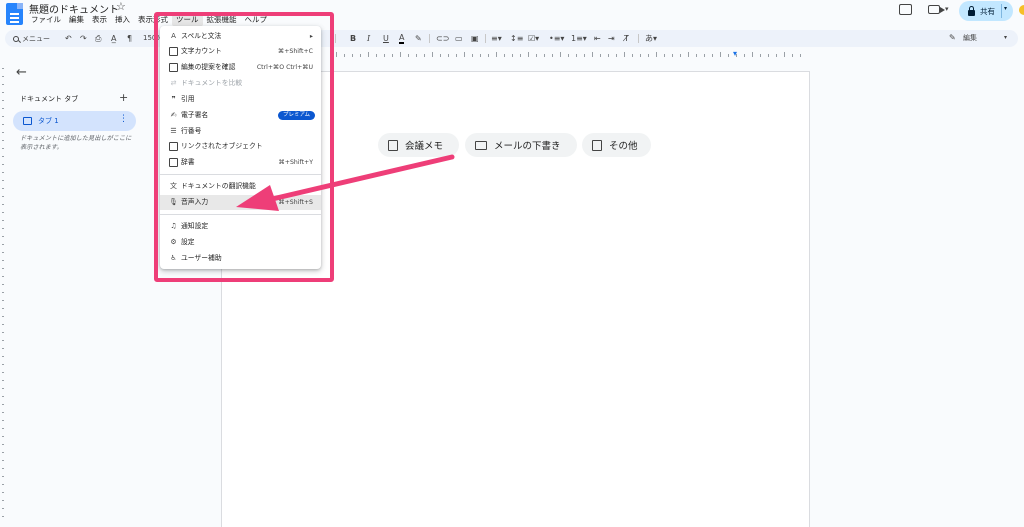 This screenshot has height=527, width=1024. I want to click on annotation-arrow-shaft, so click(360, 178).